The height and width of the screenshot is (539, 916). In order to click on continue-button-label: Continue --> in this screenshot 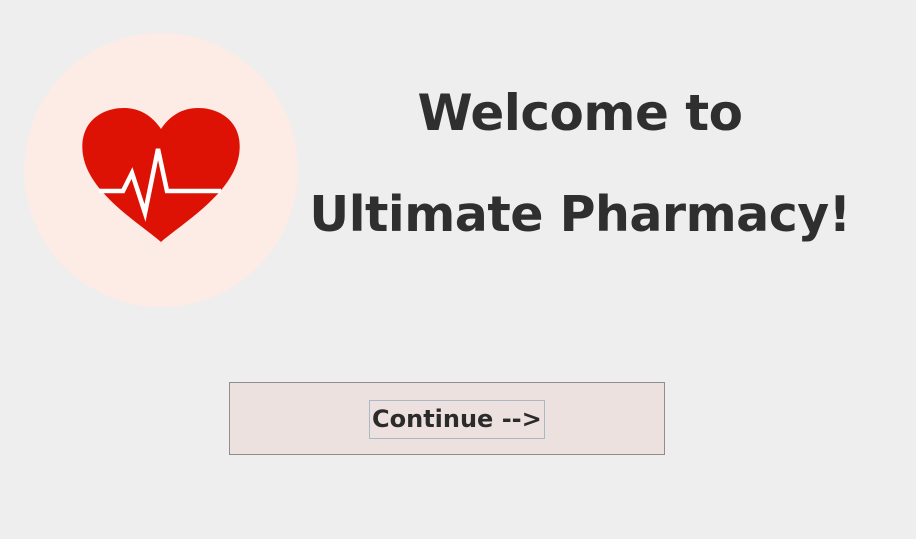, I will do `click(457, 419)`.